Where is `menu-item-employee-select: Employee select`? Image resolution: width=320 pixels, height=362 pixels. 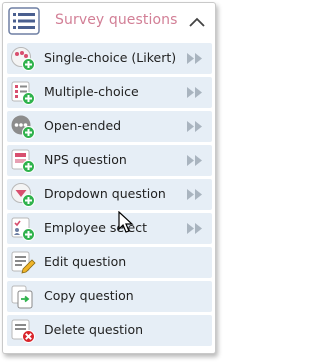 menu-item-employee-select: Employee select is located at coordinates (109, 228).